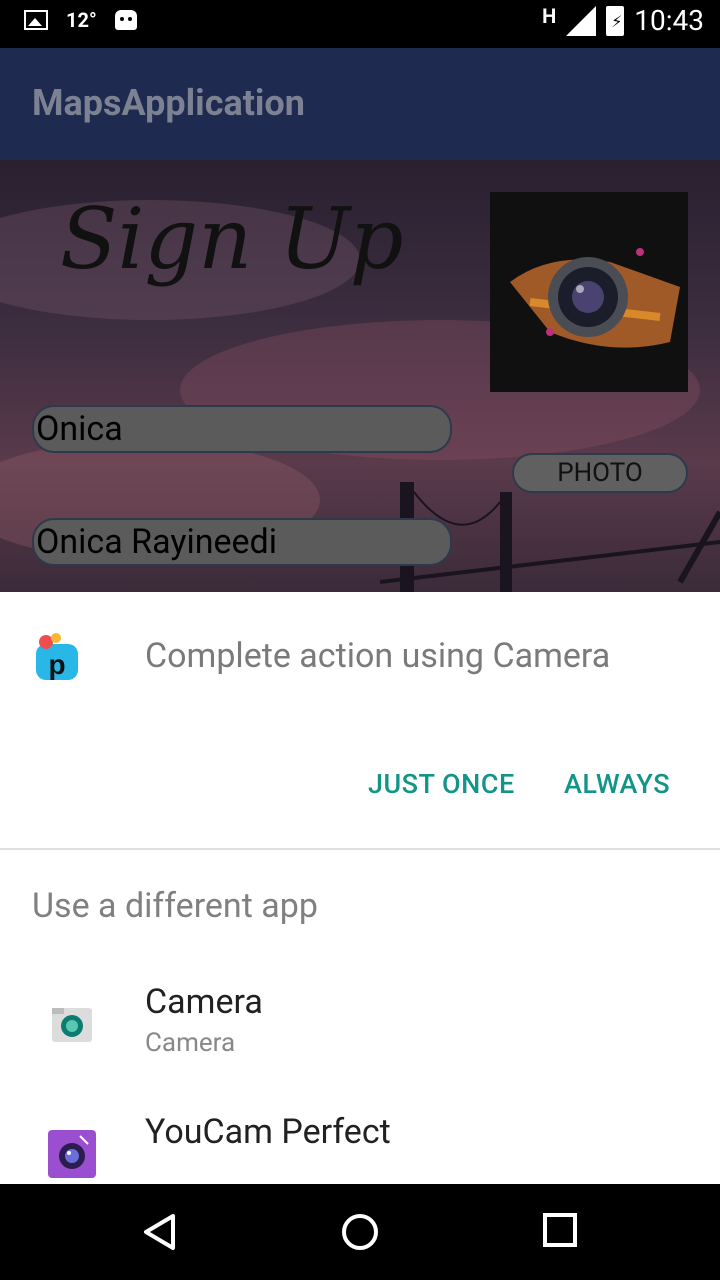 The height and width of the screenshot is (1280, 720). What do you see at coordinates (268, 1132) in the screenshot?
I see `app-name: YouCam Perfect` at bounding box center [268, 1132].